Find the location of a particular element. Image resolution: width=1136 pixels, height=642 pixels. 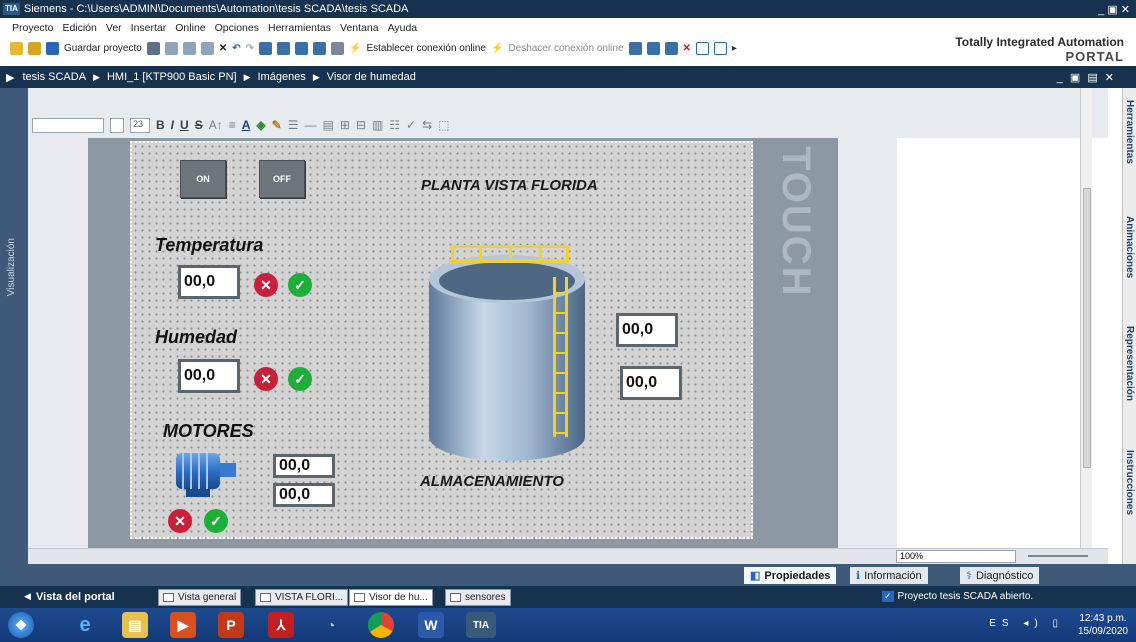

new-project-icon is located at coordinates (16, 48).